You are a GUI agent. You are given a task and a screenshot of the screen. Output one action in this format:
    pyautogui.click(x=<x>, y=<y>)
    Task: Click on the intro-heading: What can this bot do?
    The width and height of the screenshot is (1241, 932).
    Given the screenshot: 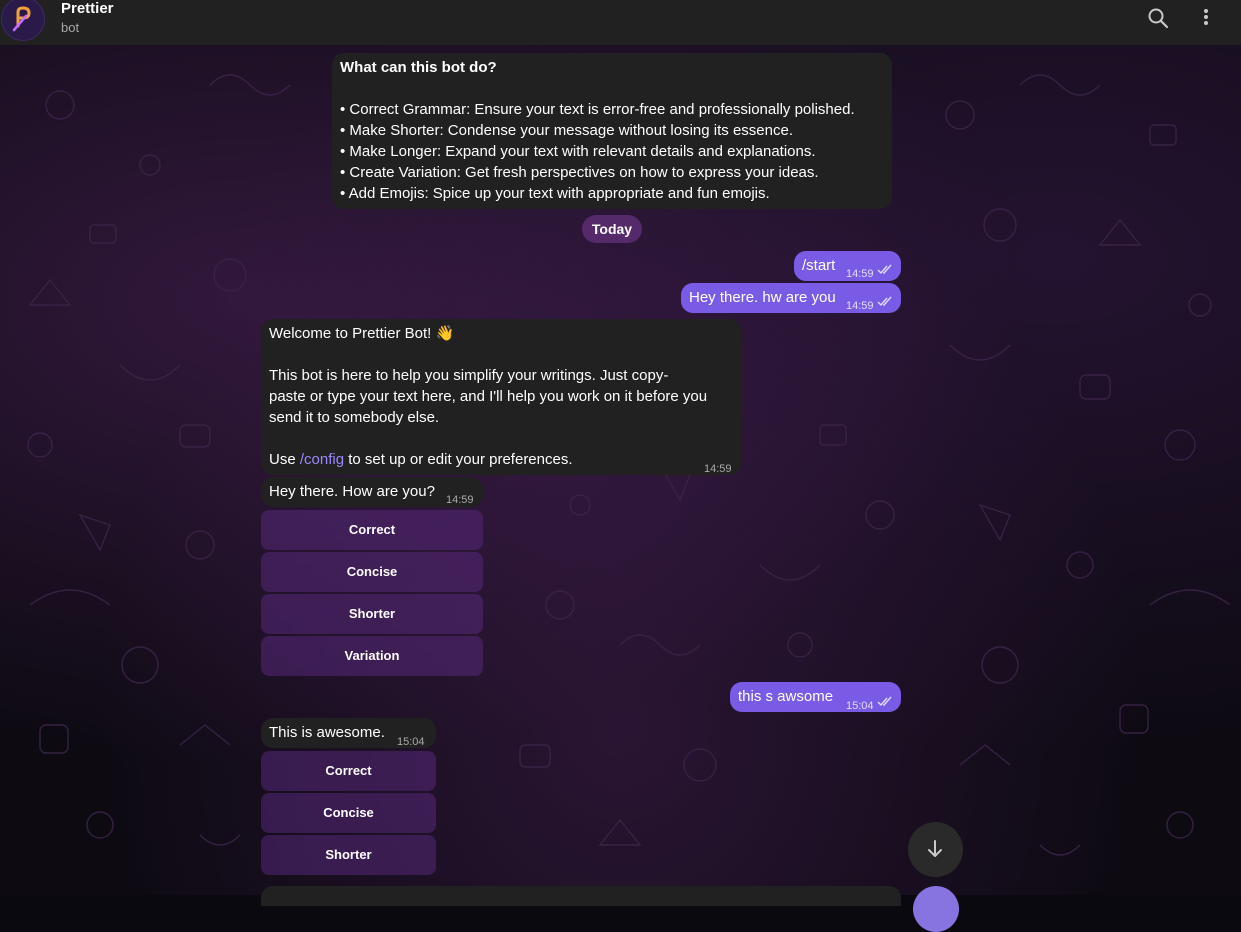 What is the action you would take?
    pyautogui.click(x=418, y=67)
    